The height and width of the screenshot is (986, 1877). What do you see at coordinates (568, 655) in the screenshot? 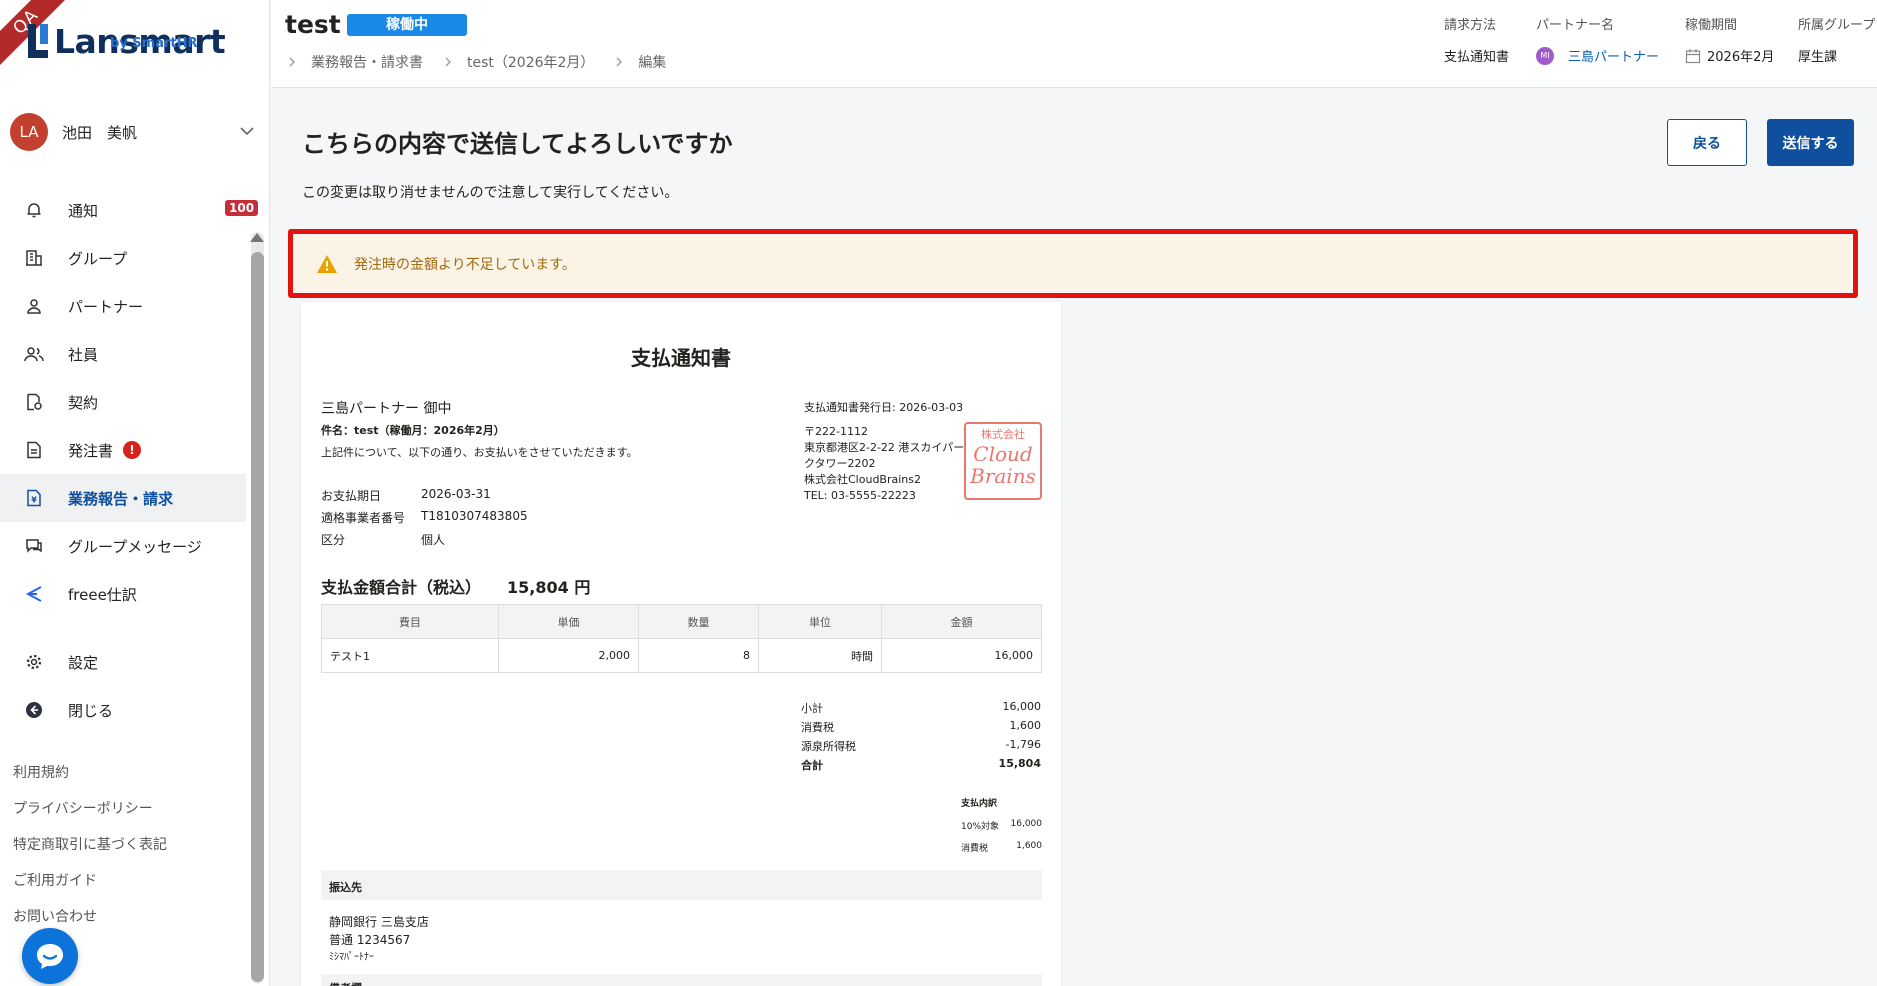
I see `cell: 2,000` at bounding box center [568, 655].